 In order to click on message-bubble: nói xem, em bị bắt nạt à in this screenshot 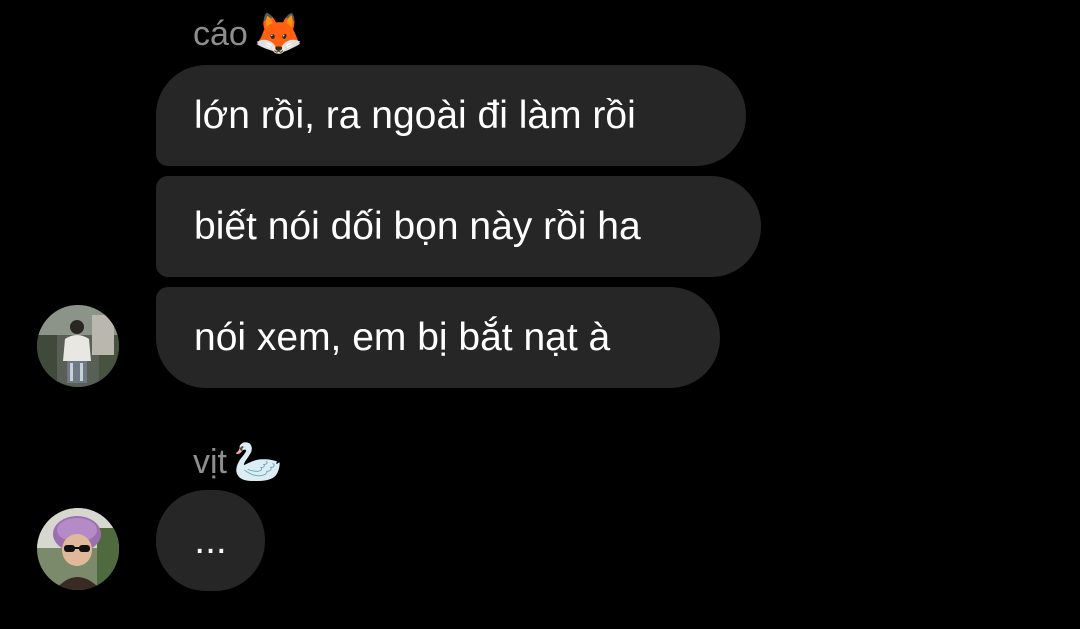, I will do `click(438, 337)`.